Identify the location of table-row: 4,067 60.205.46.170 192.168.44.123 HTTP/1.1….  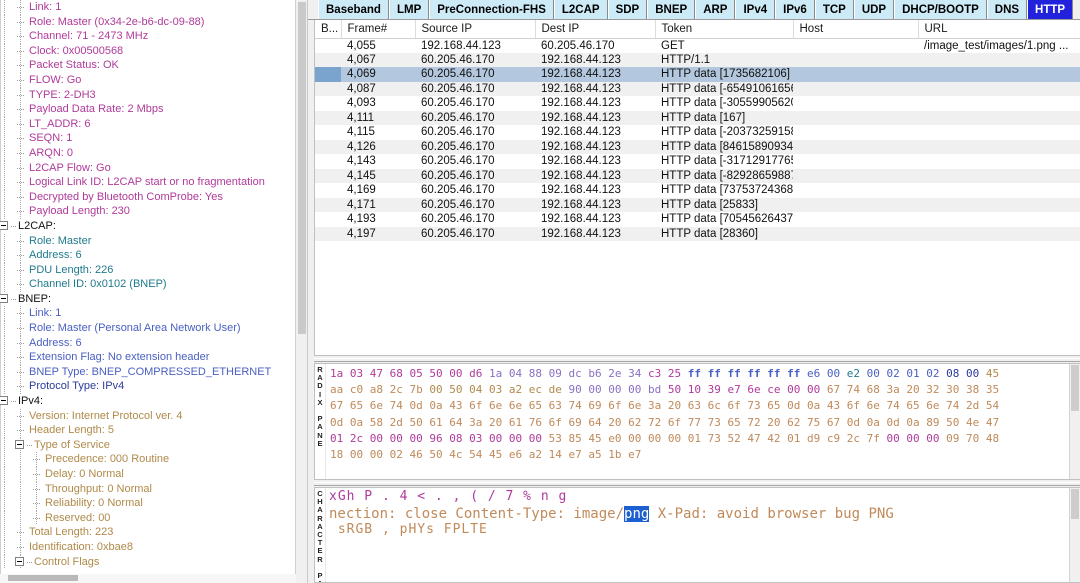
(697, 59).